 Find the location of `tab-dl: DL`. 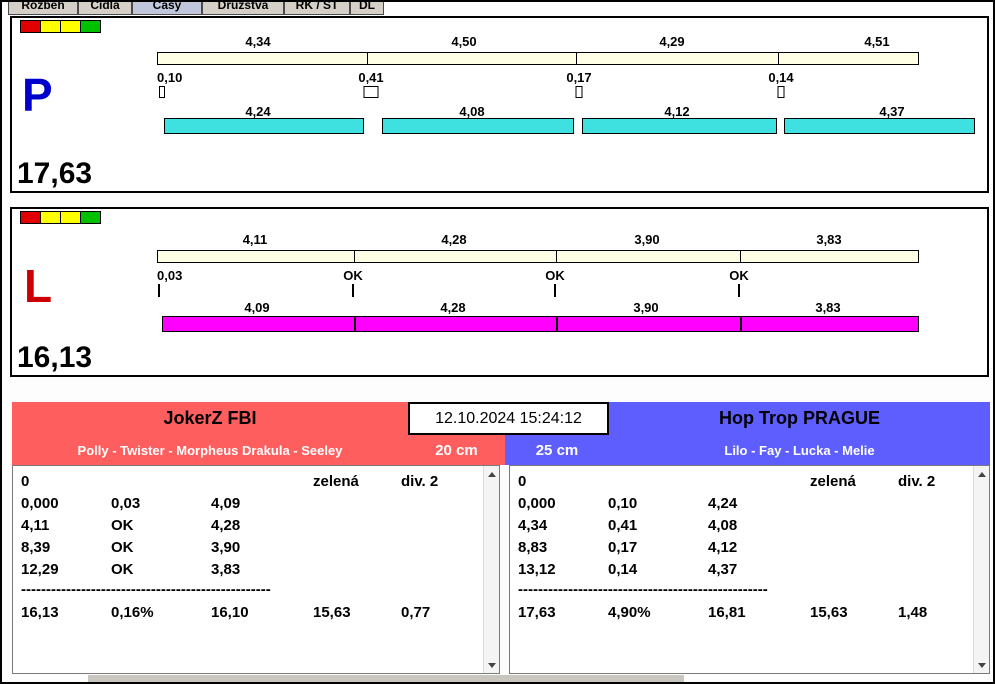

tab-dl: DL is located at coordinates (367, 8).